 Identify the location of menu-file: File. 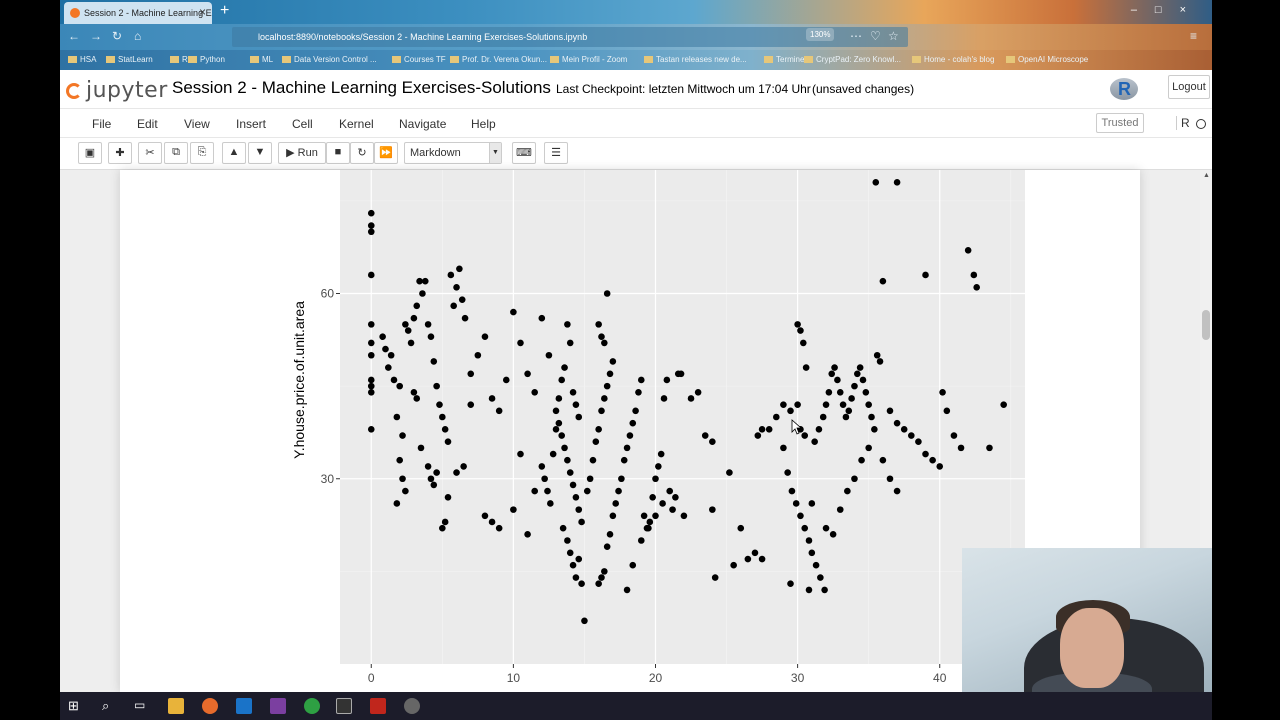
(101, 124).